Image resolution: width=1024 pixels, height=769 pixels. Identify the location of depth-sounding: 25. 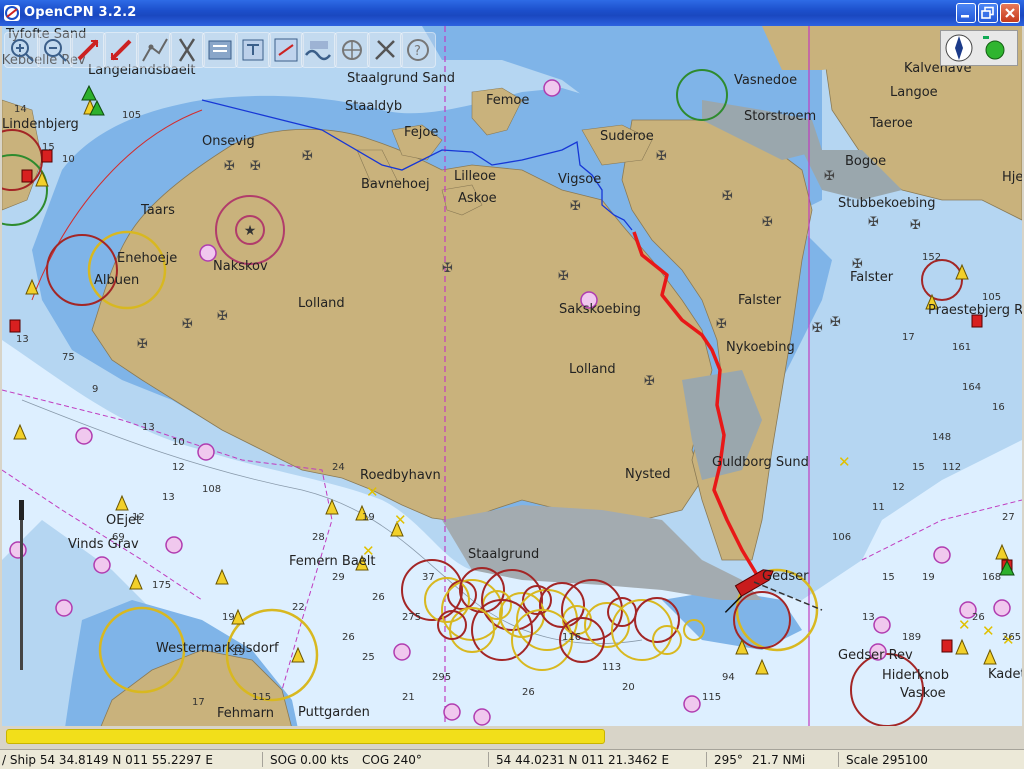
(368, 657).